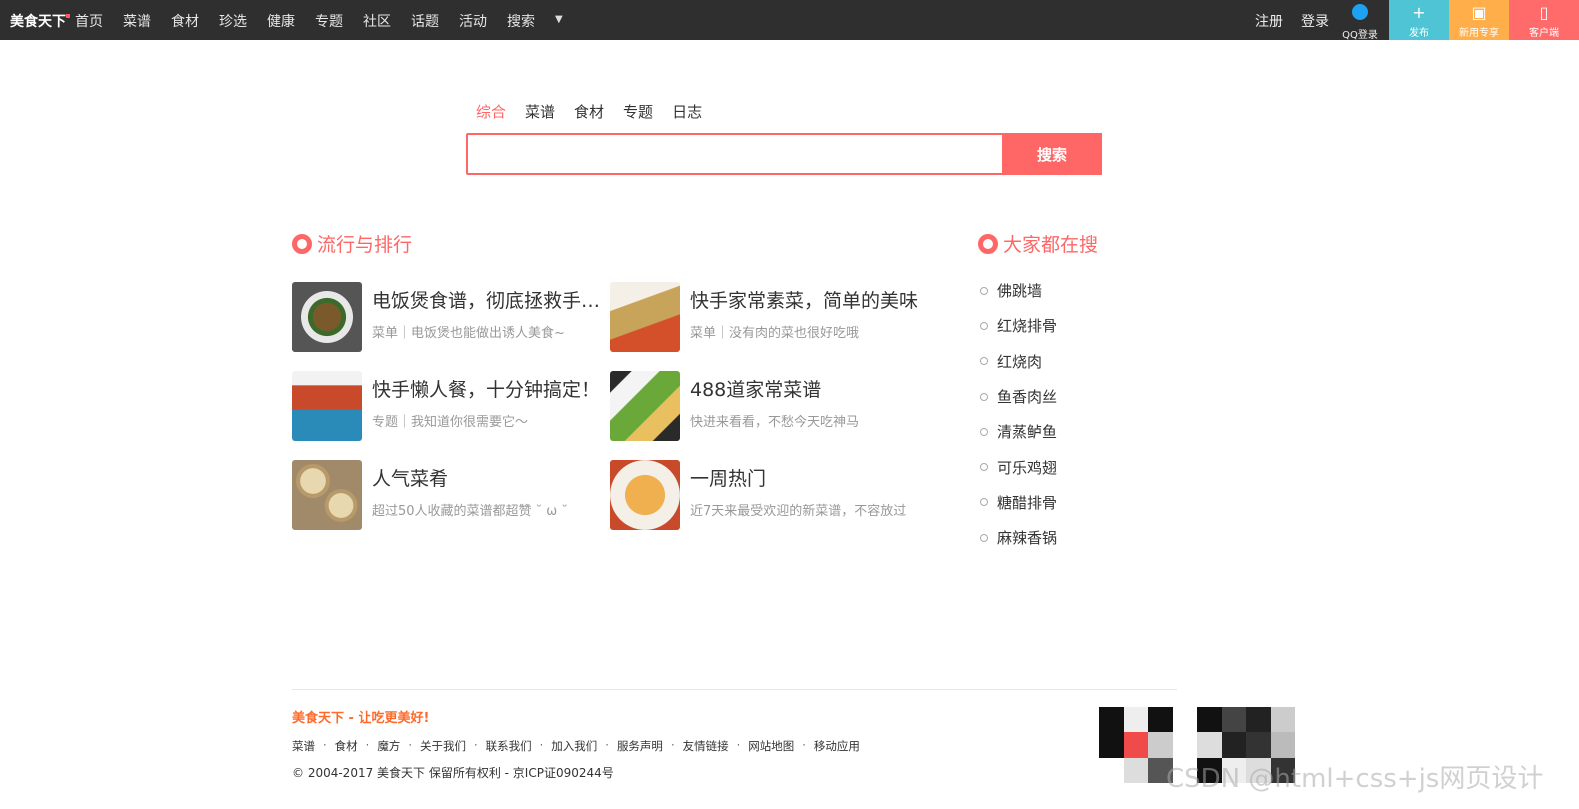 This screenshot has width=1579, height=809. Describe the element at coordinates (1027, 502) in the screenshot. I see `hot-search-label: 糖醋排骨` at that location.